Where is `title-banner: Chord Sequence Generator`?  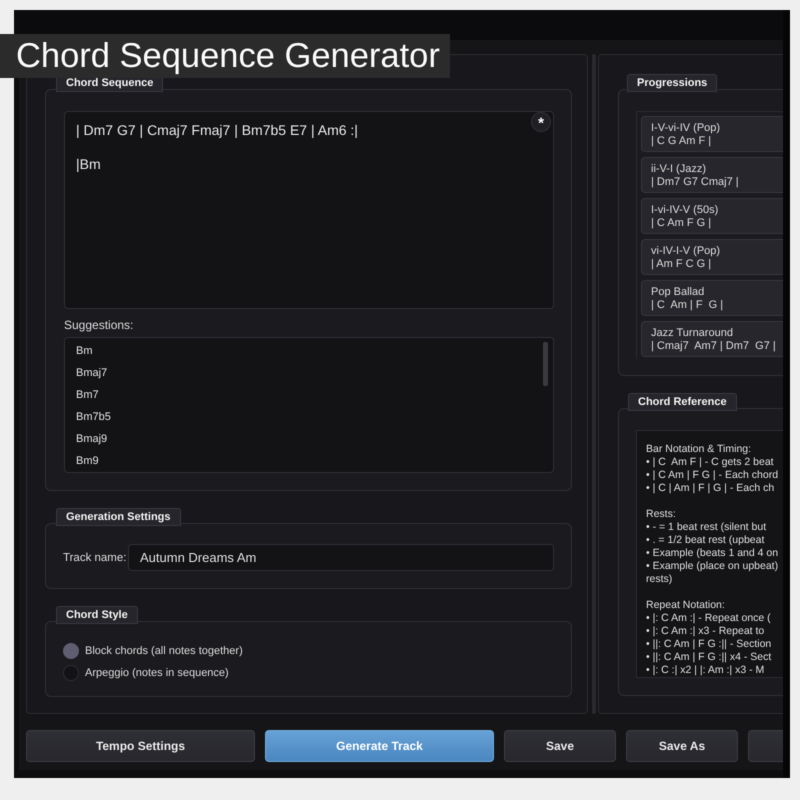
title-banner: Chord Sequence Generator is located at coordinates (225, 56).